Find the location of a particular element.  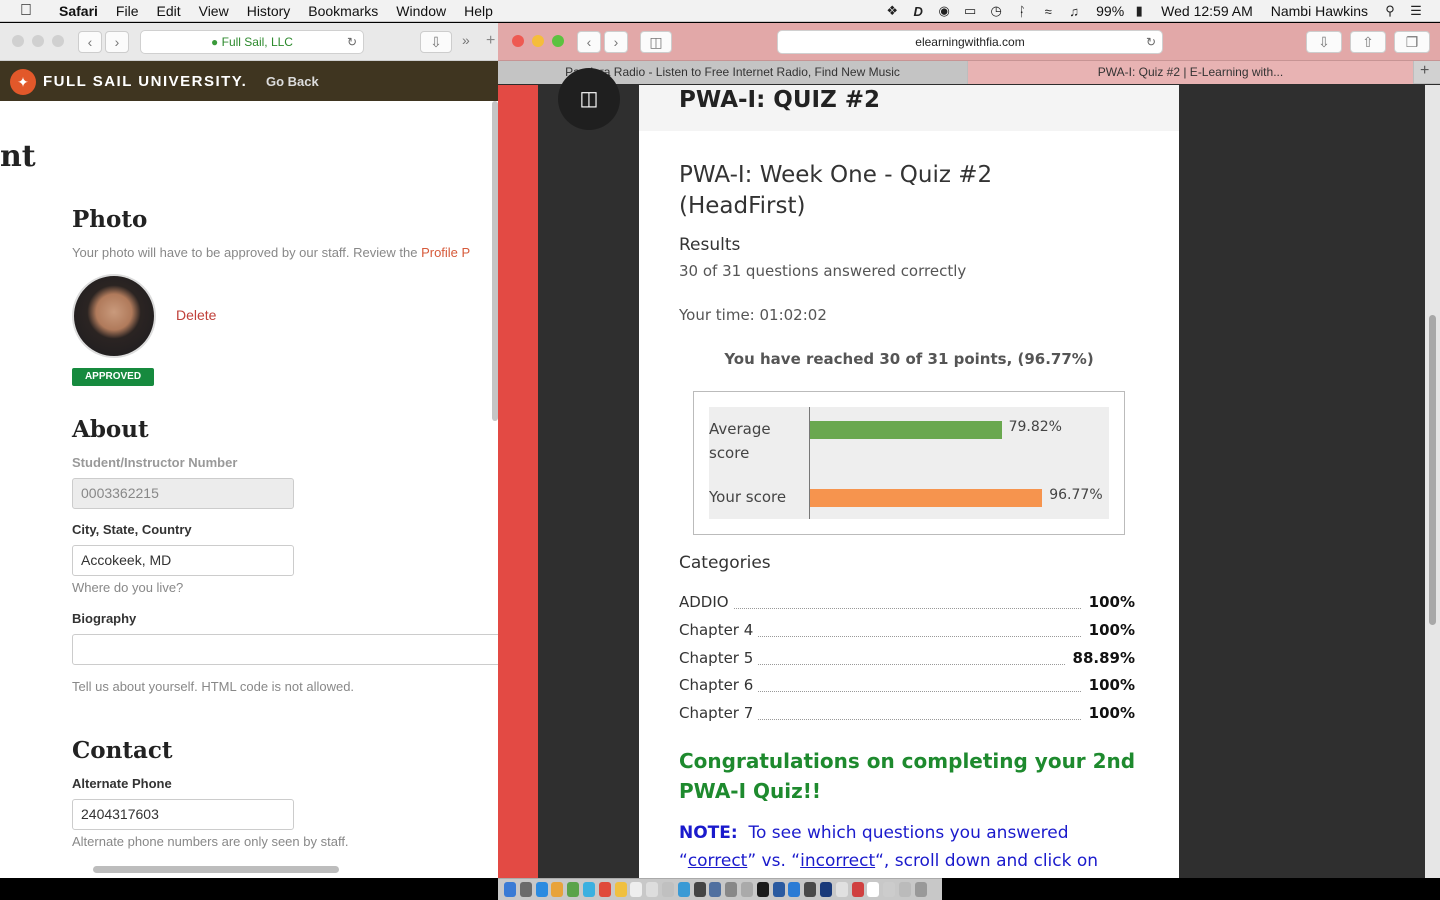

menu-view: View is located at coordinates (214, 11).